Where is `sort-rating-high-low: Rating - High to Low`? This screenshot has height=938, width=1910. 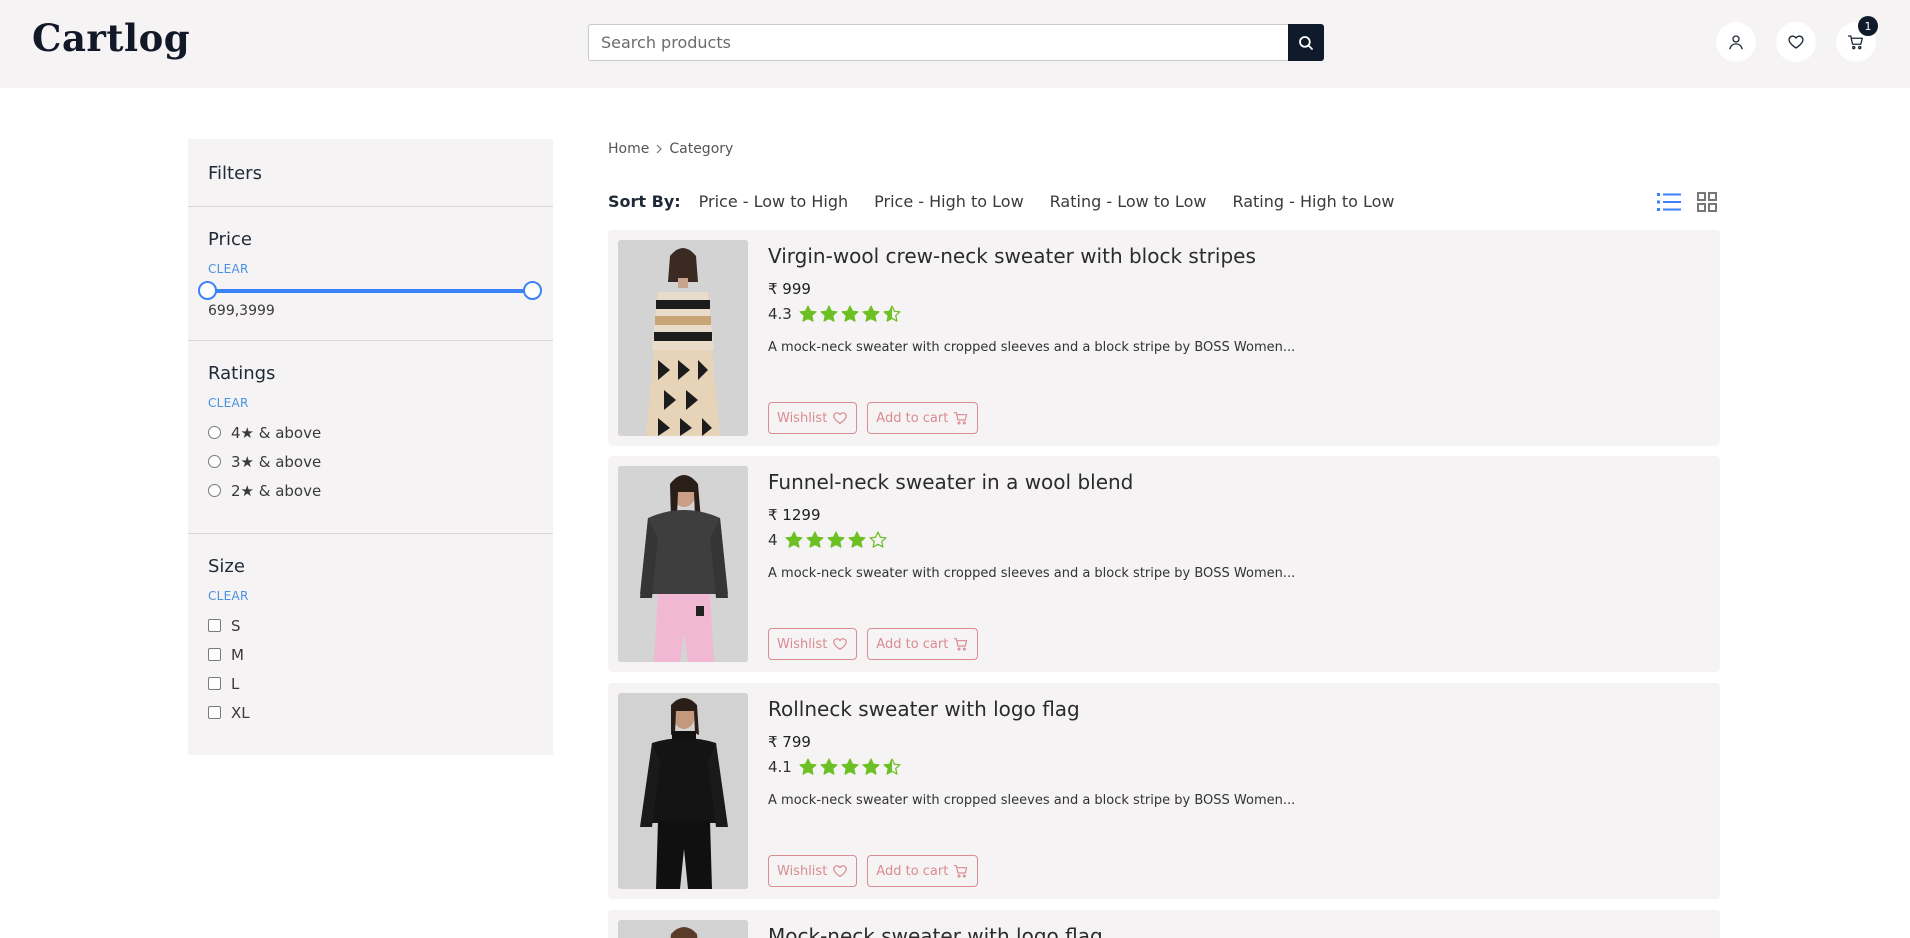 sort-rating-high-low: Rating - High to Low is located at coordinates (1313, 201).